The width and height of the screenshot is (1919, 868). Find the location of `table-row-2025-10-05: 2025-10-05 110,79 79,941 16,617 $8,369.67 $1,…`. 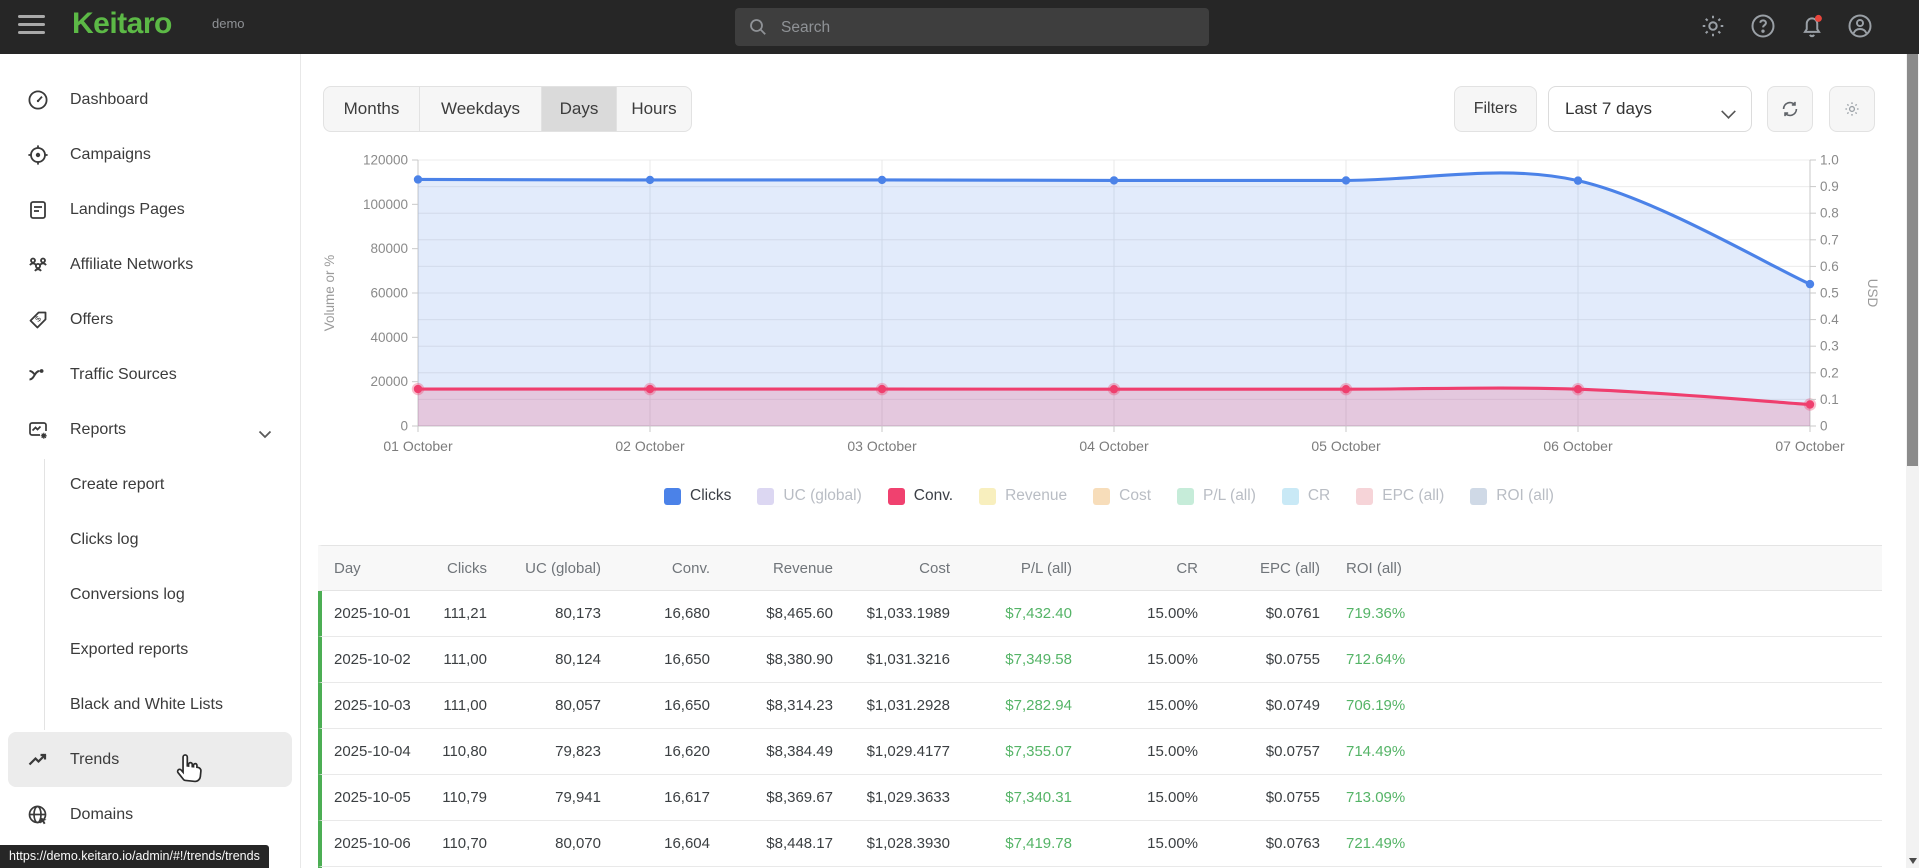

table-row-2025-10-05: 2025-10-05 110,79 79,941 16,617 $8,369.67 $1,… is located at coordinates (1100, 798).